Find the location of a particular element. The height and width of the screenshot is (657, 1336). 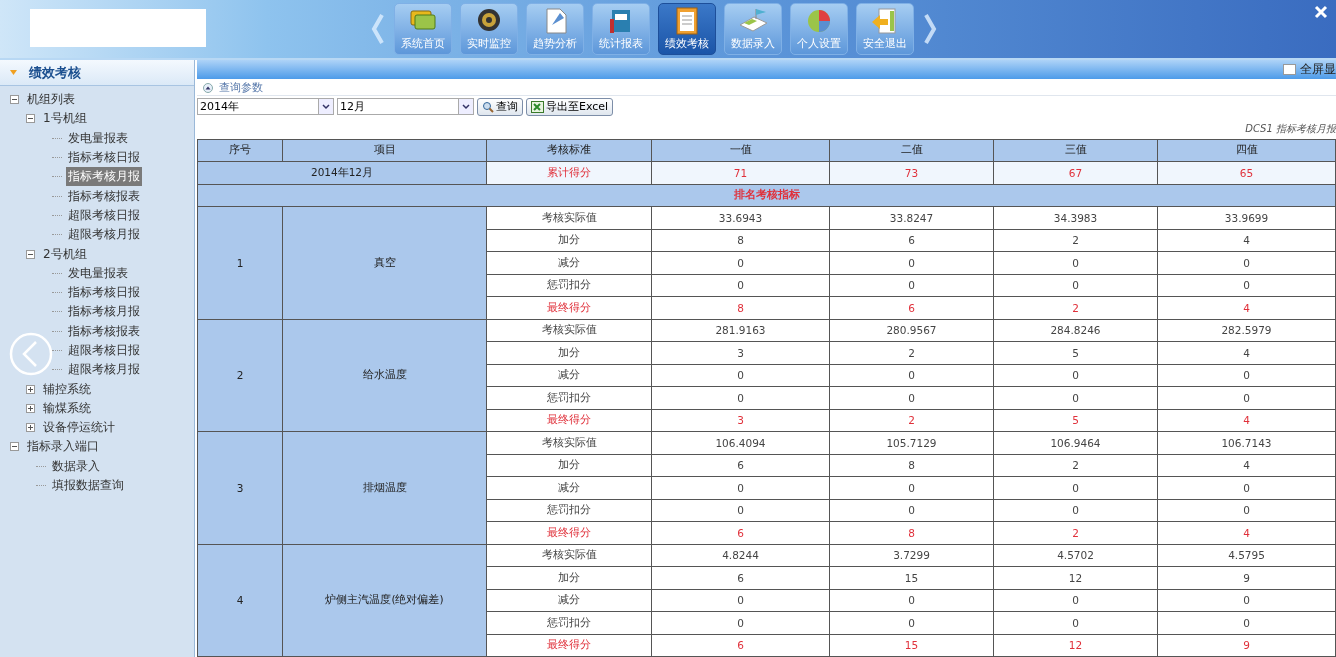

dropdown-icon is located at coordinates (325, 106).